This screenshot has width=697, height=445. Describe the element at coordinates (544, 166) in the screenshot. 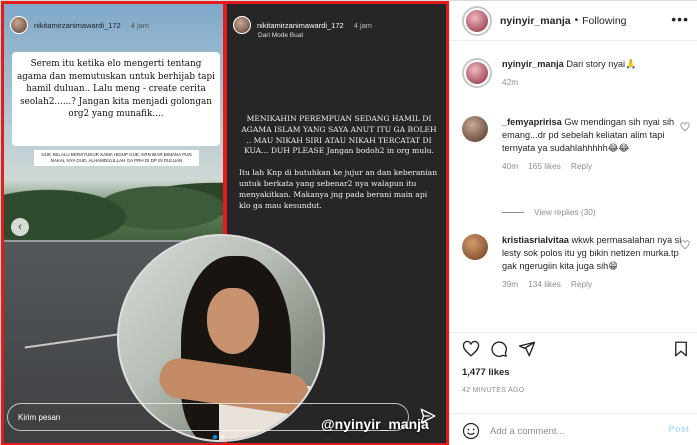

I see `comment-likes: 165 likes` at that location.